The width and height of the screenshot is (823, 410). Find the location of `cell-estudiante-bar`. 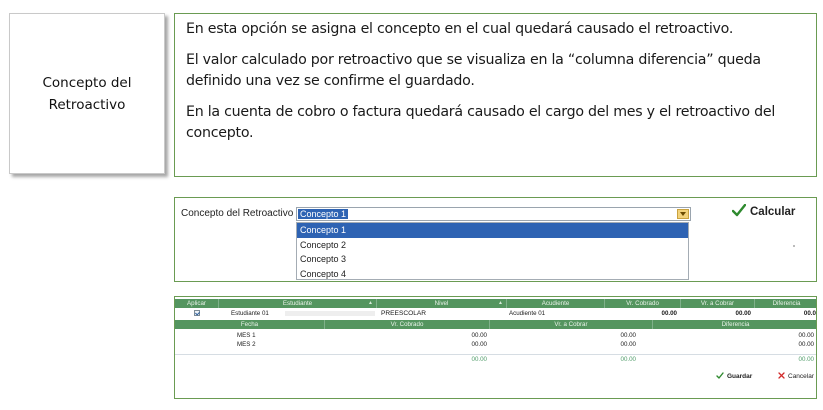

cell-estudiante-bar is located at coordinates (330, 313).